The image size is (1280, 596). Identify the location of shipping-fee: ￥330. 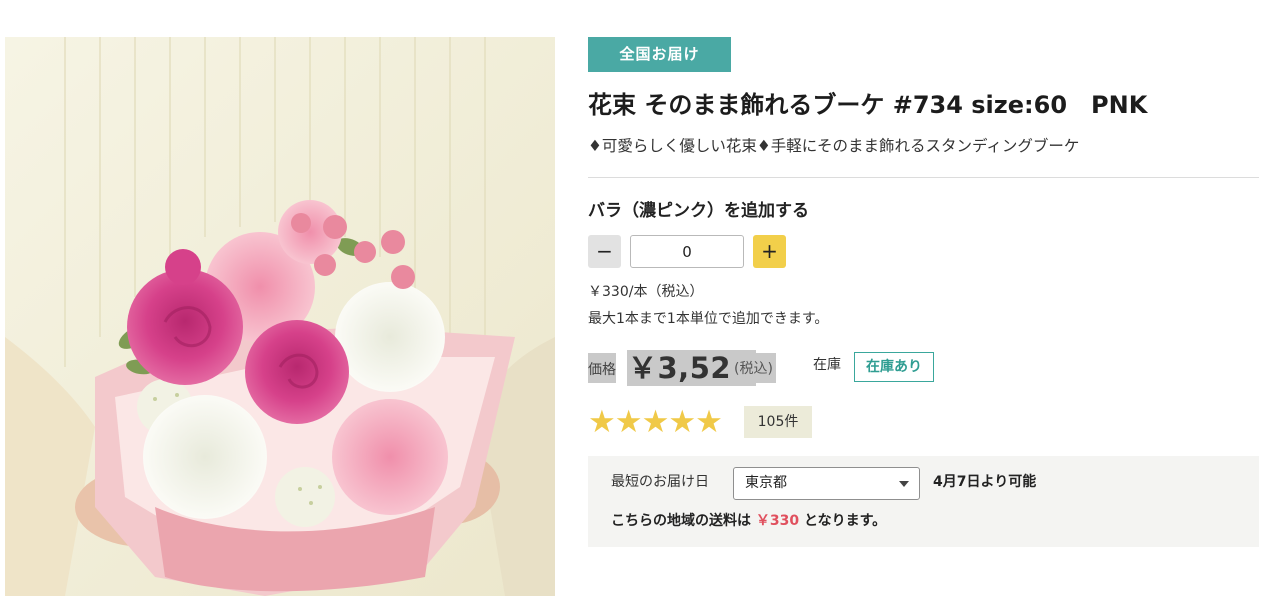
(777, 521).